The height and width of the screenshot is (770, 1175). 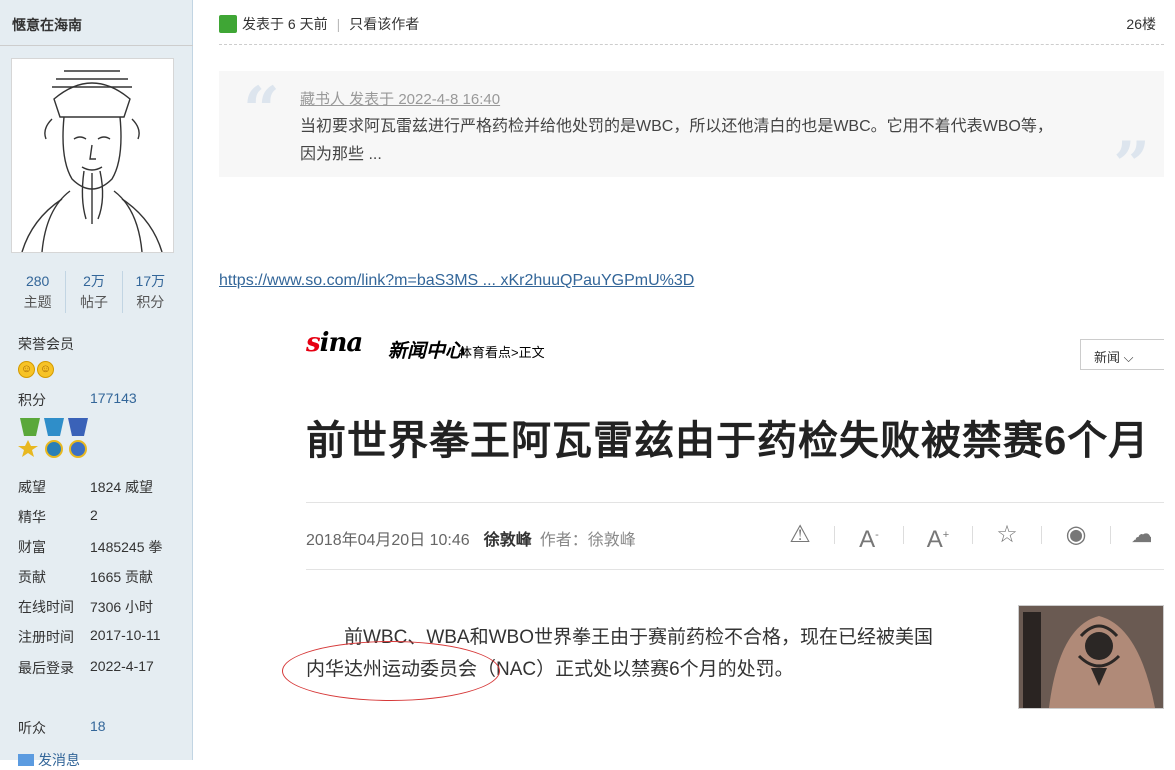 What do you see at coordinates (800, 535) in the screenshot?
I see `report-warning-icon: ⚠` at bounding box center [800, 535].